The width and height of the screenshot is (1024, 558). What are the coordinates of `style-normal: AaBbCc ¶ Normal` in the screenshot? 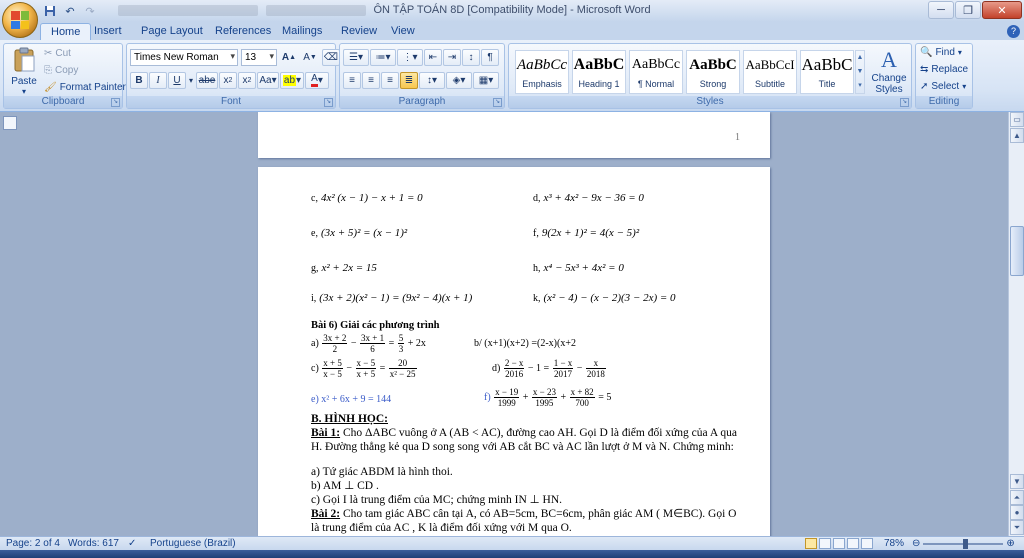 It's located at (656, 72).